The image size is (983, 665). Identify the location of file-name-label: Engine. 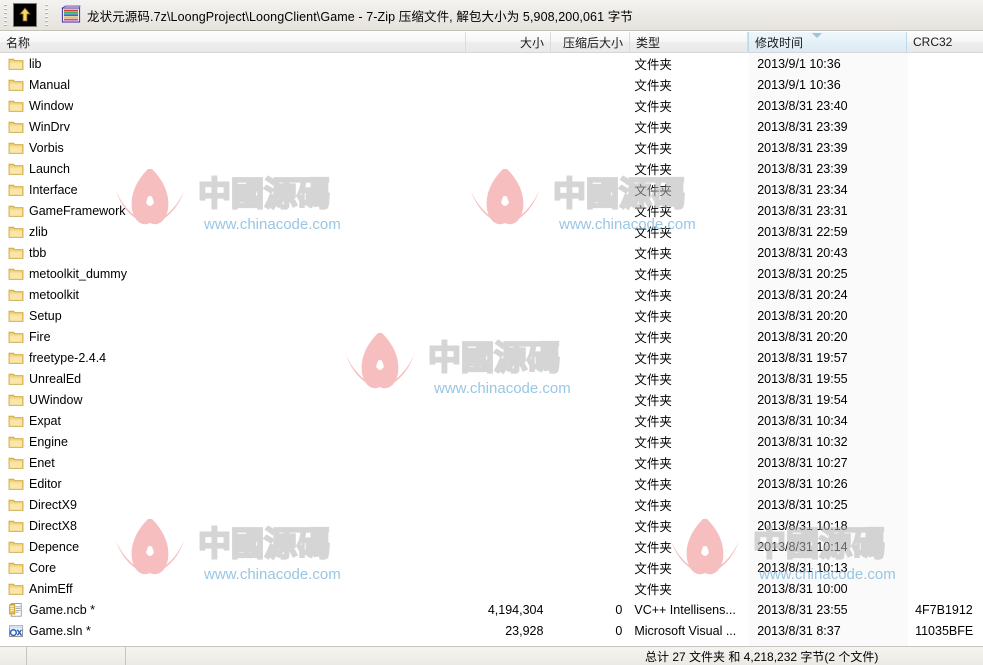
(48, 441).